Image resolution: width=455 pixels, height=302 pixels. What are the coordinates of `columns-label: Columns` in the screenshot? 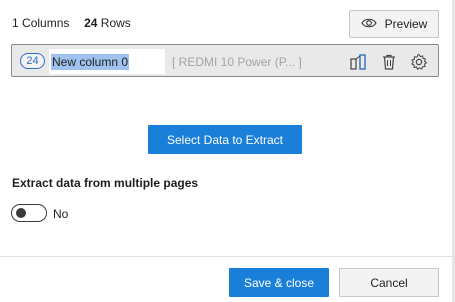 It's located at (46, 23).